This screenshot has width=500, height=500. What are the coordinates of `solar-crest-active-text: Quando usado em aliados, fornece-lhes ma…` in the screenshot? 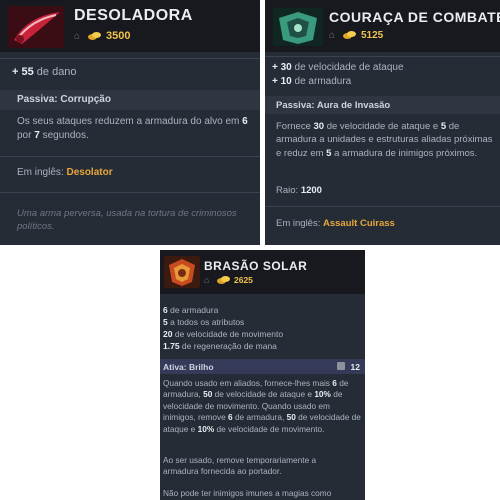 It's located at (262, 406).